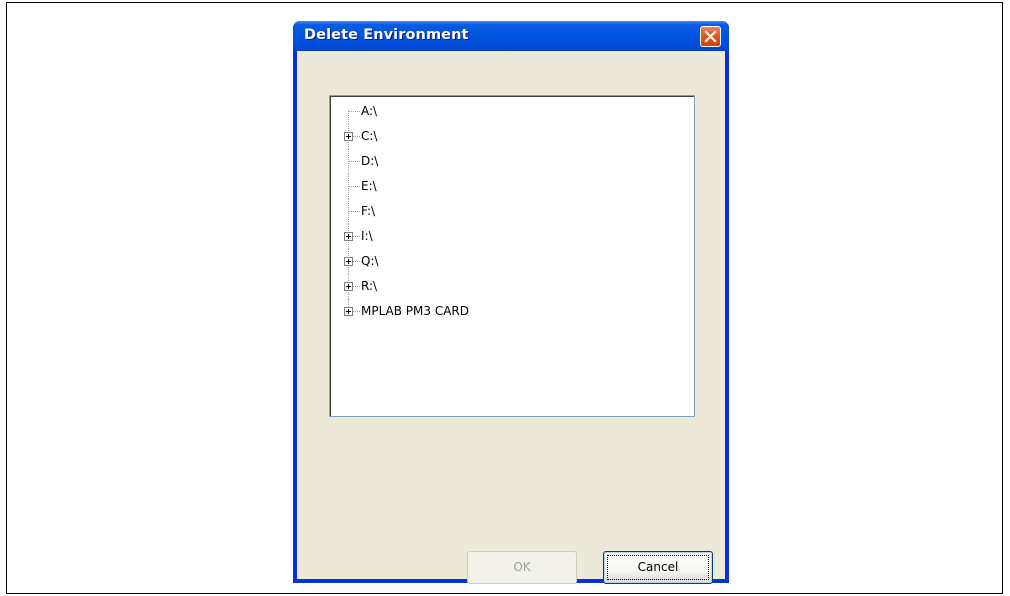 This screenshot has height=596, width=1010. Describe the element at coordinates (369, 186) in the screenshot. I see `tree-item-label: E:\` at that location.